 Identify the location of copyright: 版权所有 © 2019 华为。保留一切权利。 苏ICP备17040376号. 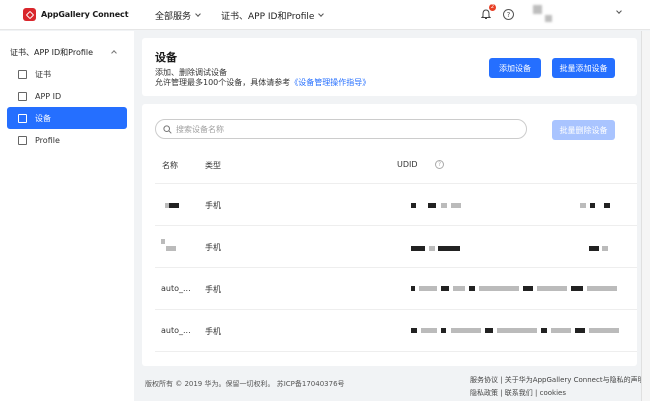
(245, 384).